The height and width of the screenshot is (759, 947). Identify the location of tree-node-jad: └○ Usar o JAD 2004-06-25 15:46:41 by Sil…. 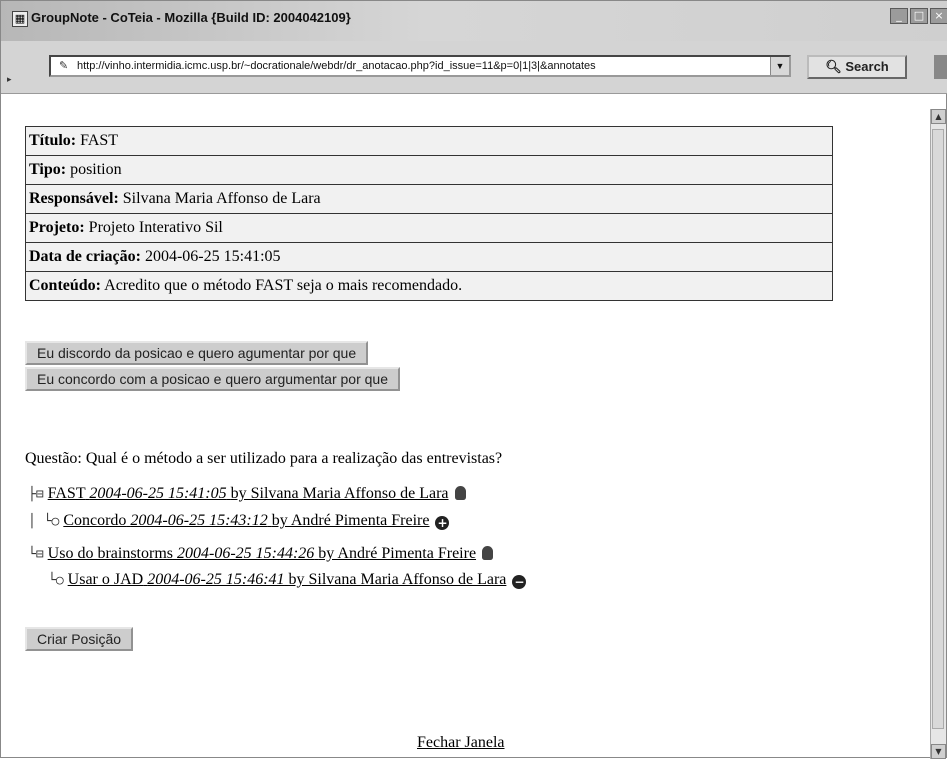
(287, 580).